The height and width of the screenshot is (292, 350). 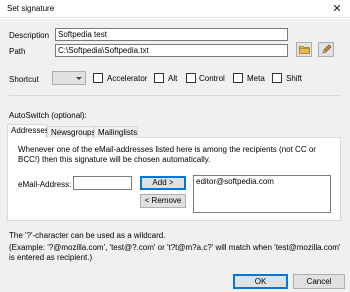 What do you see at coordinates (45, 184) in the screenshot?
I see `email-address-label: eMail-Address:` at bounding box center [45, 184].